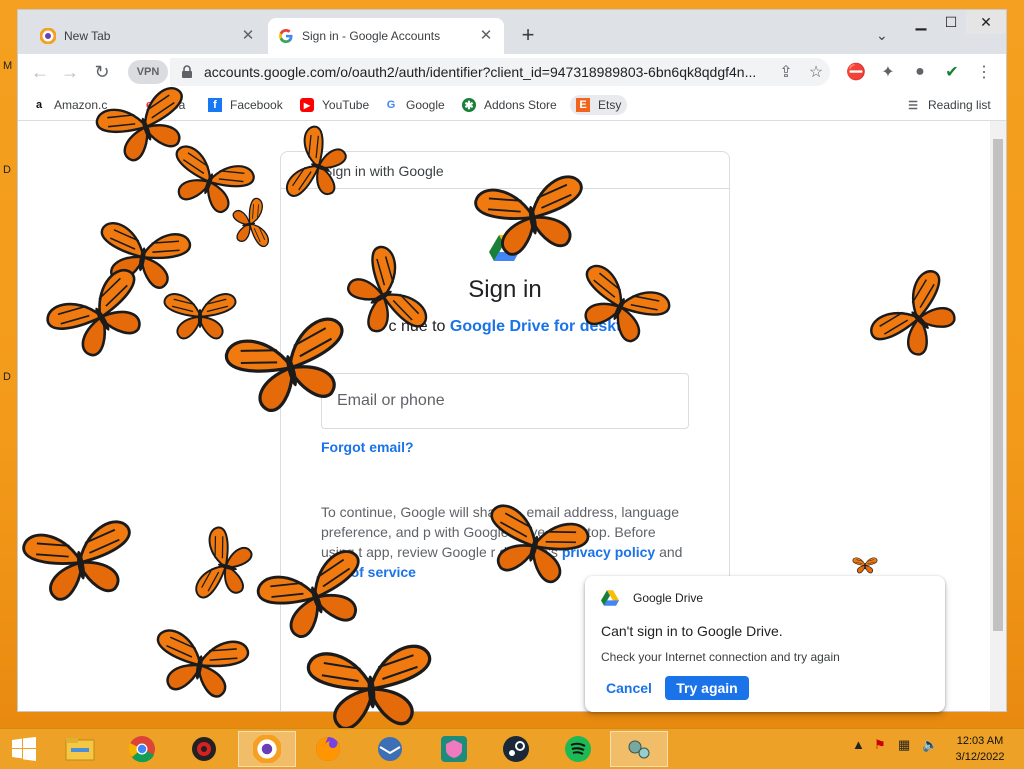 The image size is (1024, 769). I want to click on taskbar-steam, so click(516, 749).